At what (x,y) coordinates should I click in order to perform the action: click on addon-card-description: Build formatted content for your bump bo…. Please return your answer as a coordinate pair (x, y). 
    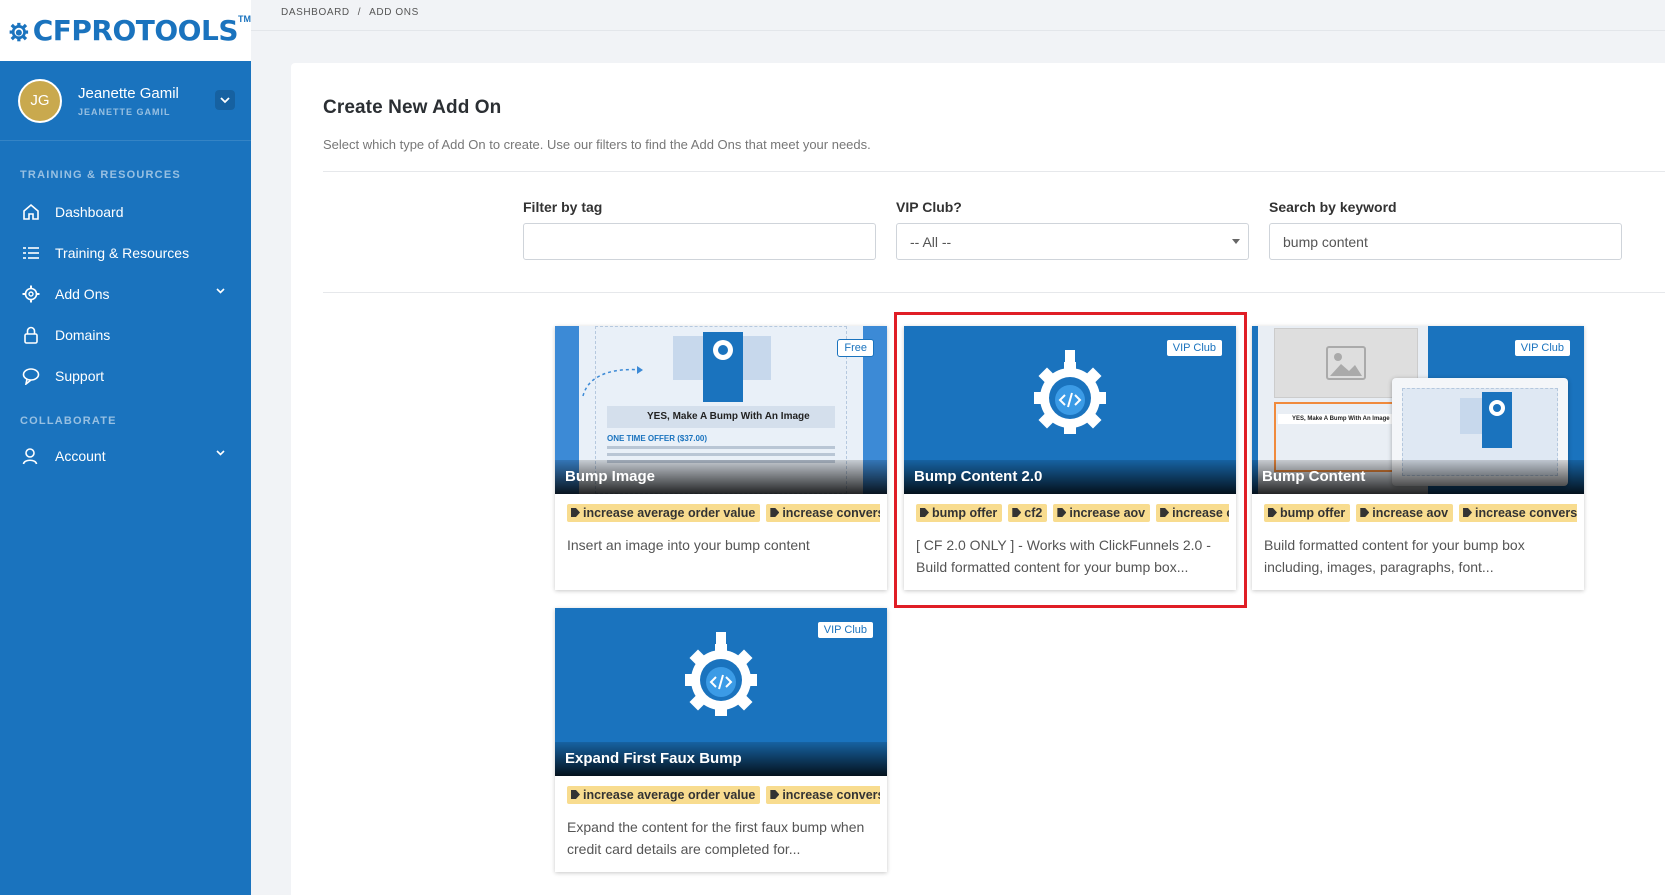
    Looking at the image, I should click on (1394, 556).